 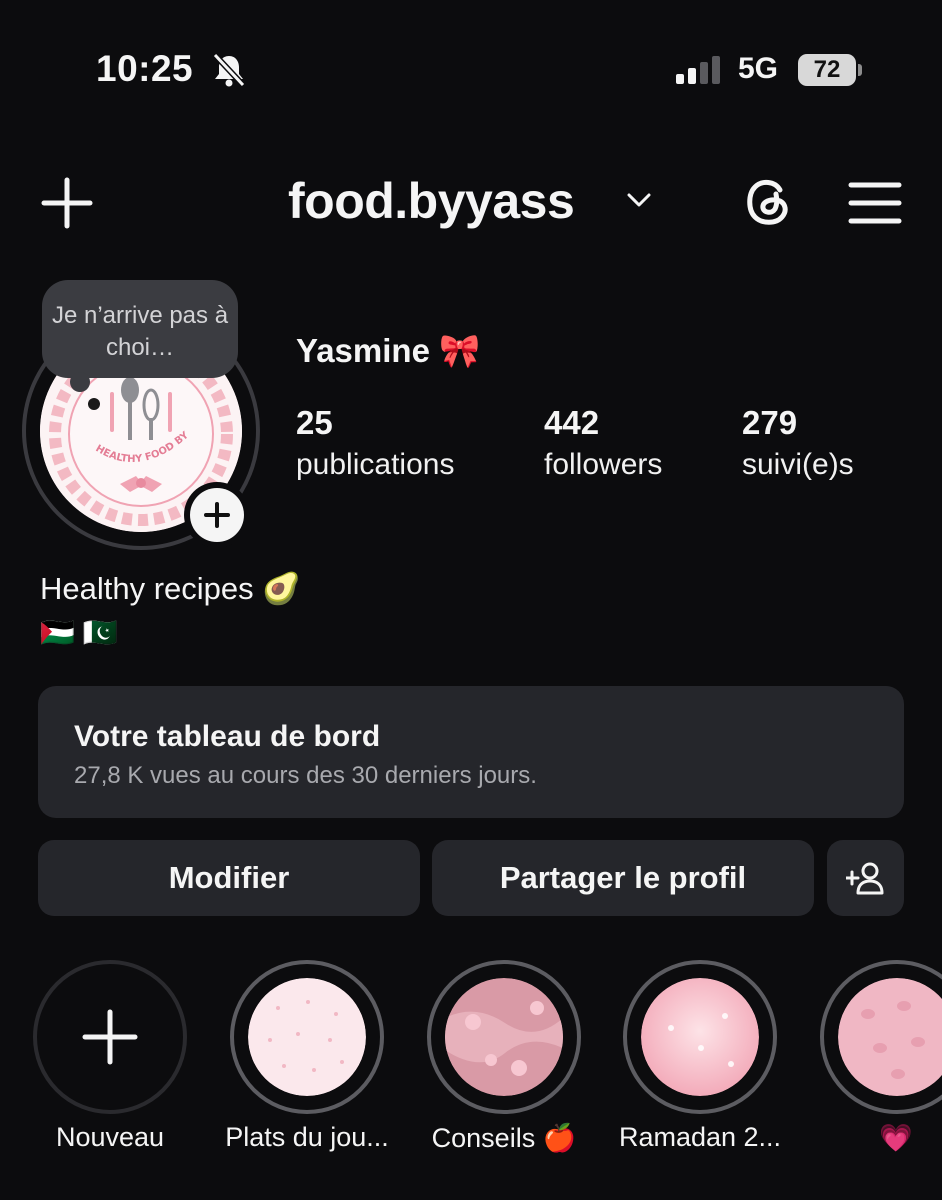 I want to click on highlight-label: 💗, so click(x=869, y=1138).